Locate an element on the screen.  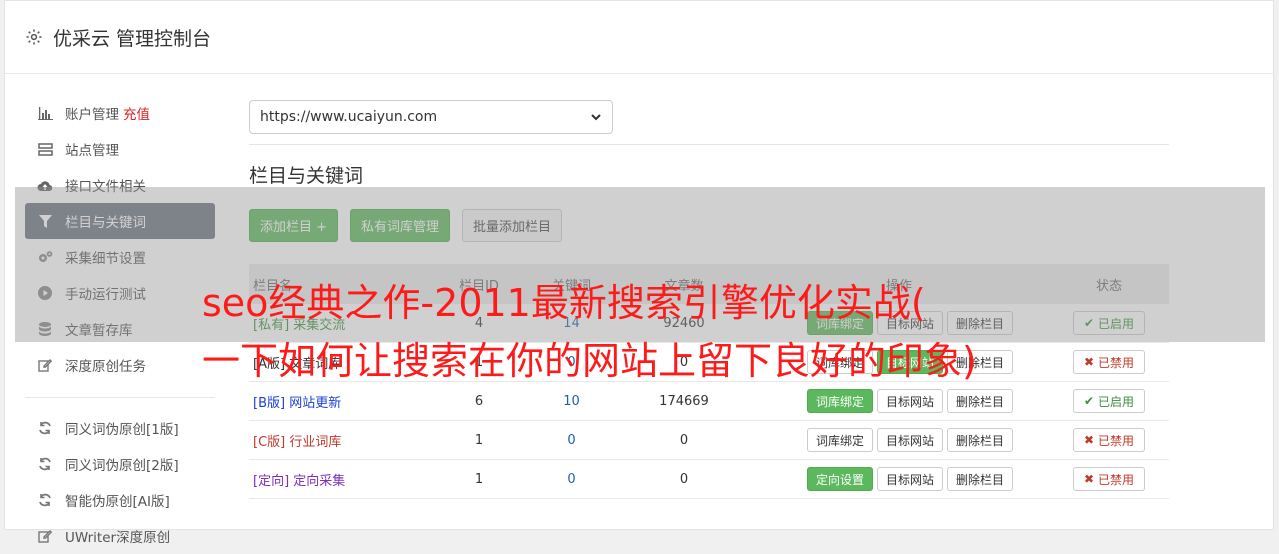
column-name: [B版] 网站更新 is located at coordinates (341, 401).